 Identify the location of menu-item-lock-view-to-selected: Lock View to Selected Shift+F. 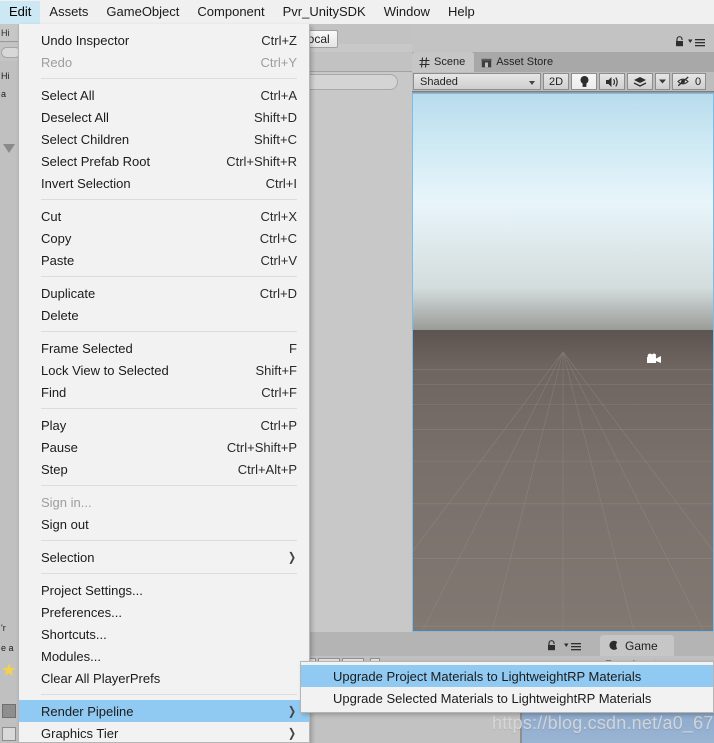
(164, 370).